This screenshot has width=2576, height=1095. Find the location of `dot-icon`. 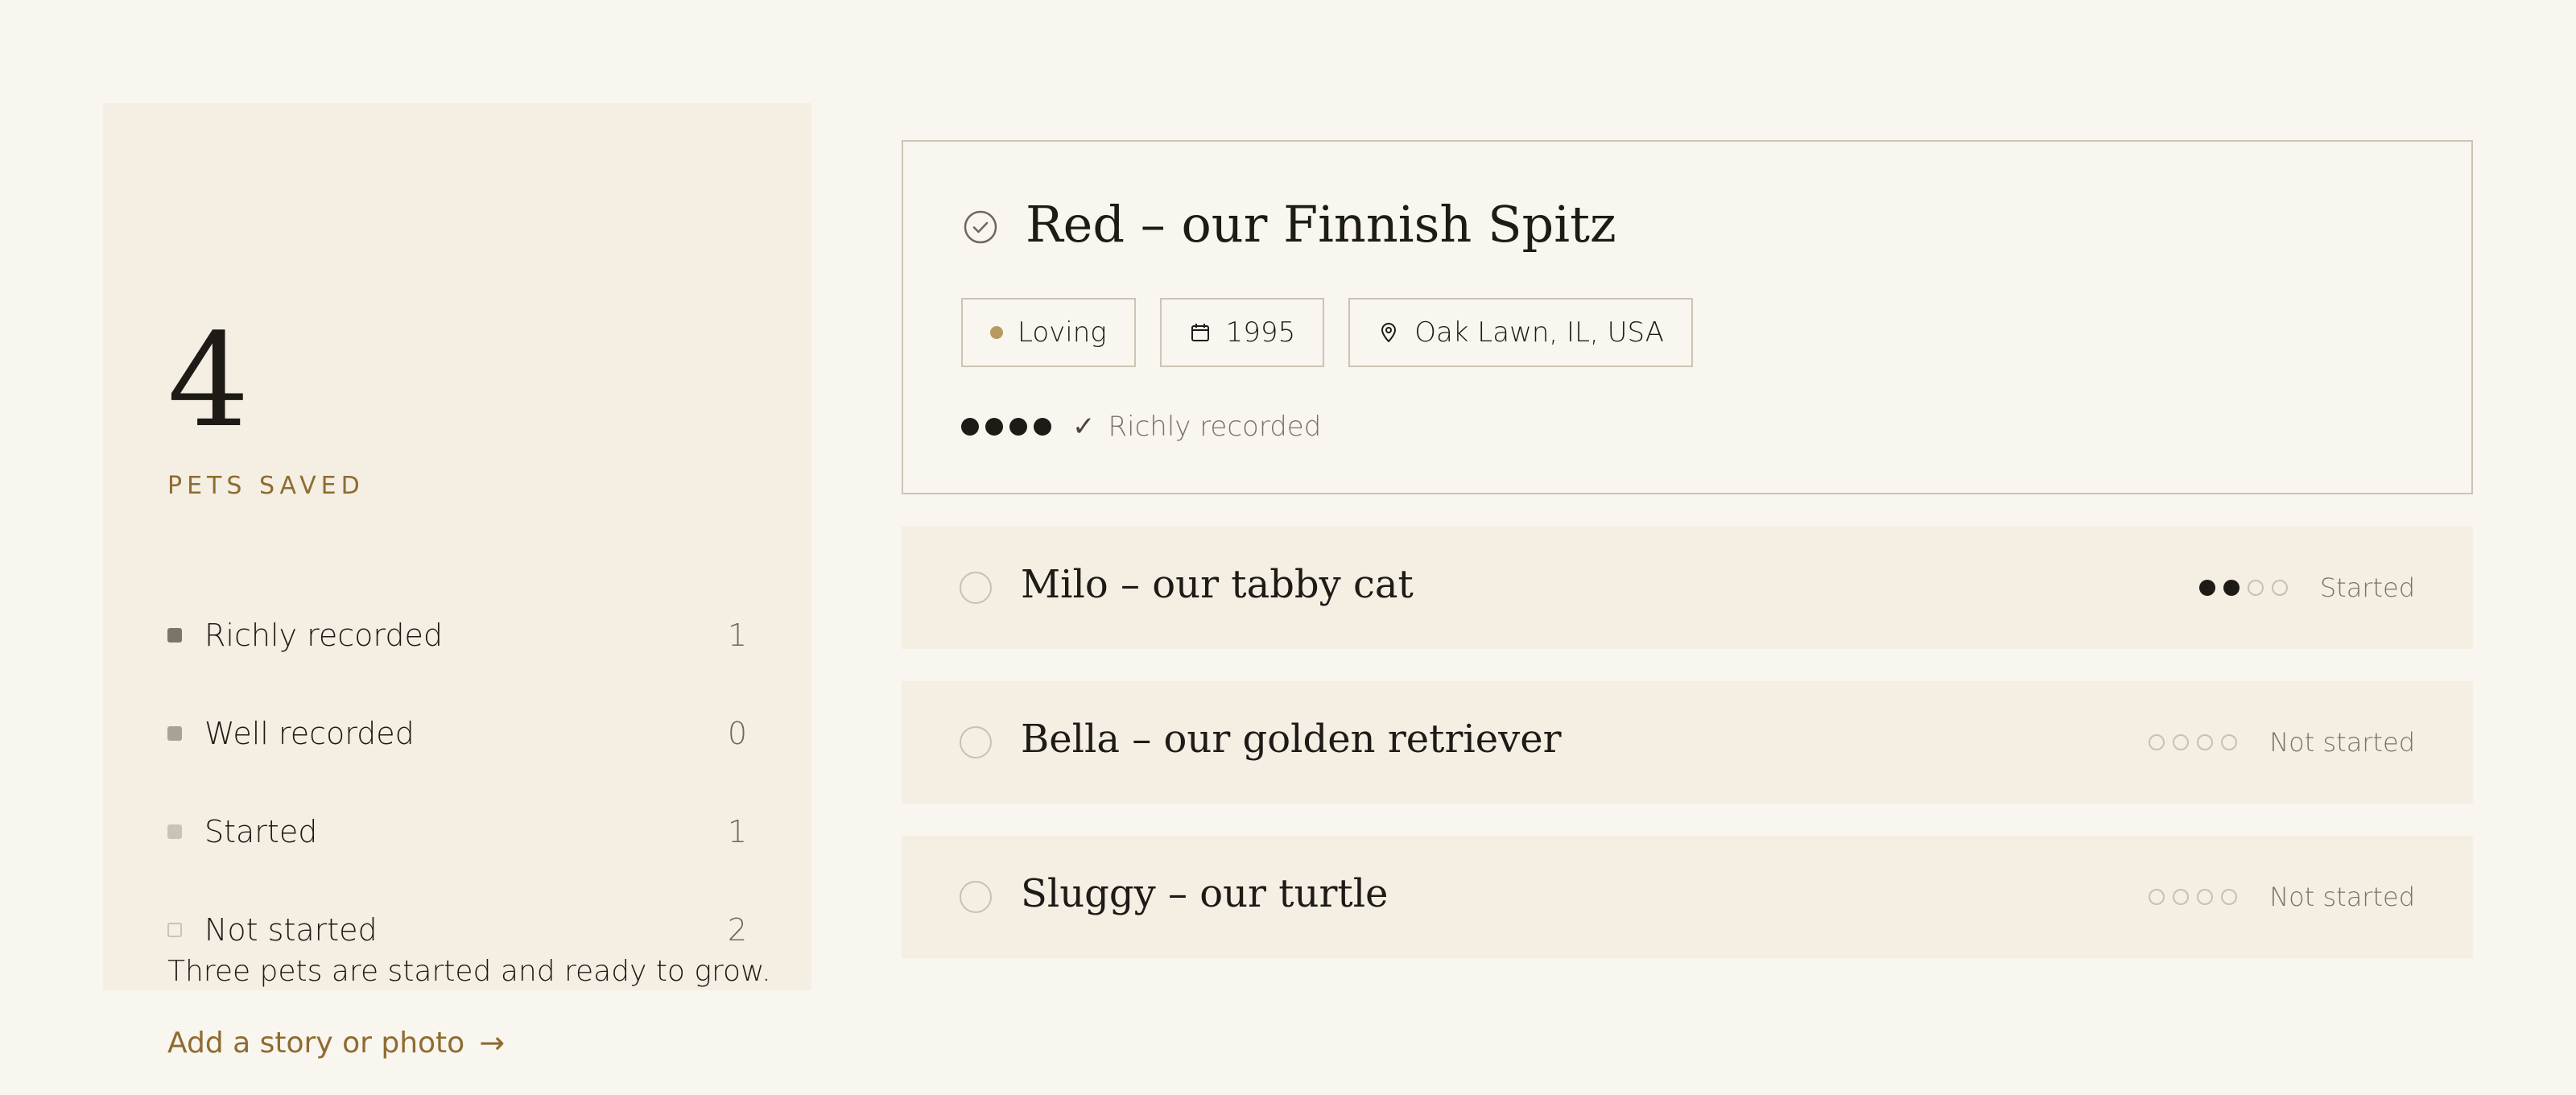

dot-icon is located at coordinates (996, 332).